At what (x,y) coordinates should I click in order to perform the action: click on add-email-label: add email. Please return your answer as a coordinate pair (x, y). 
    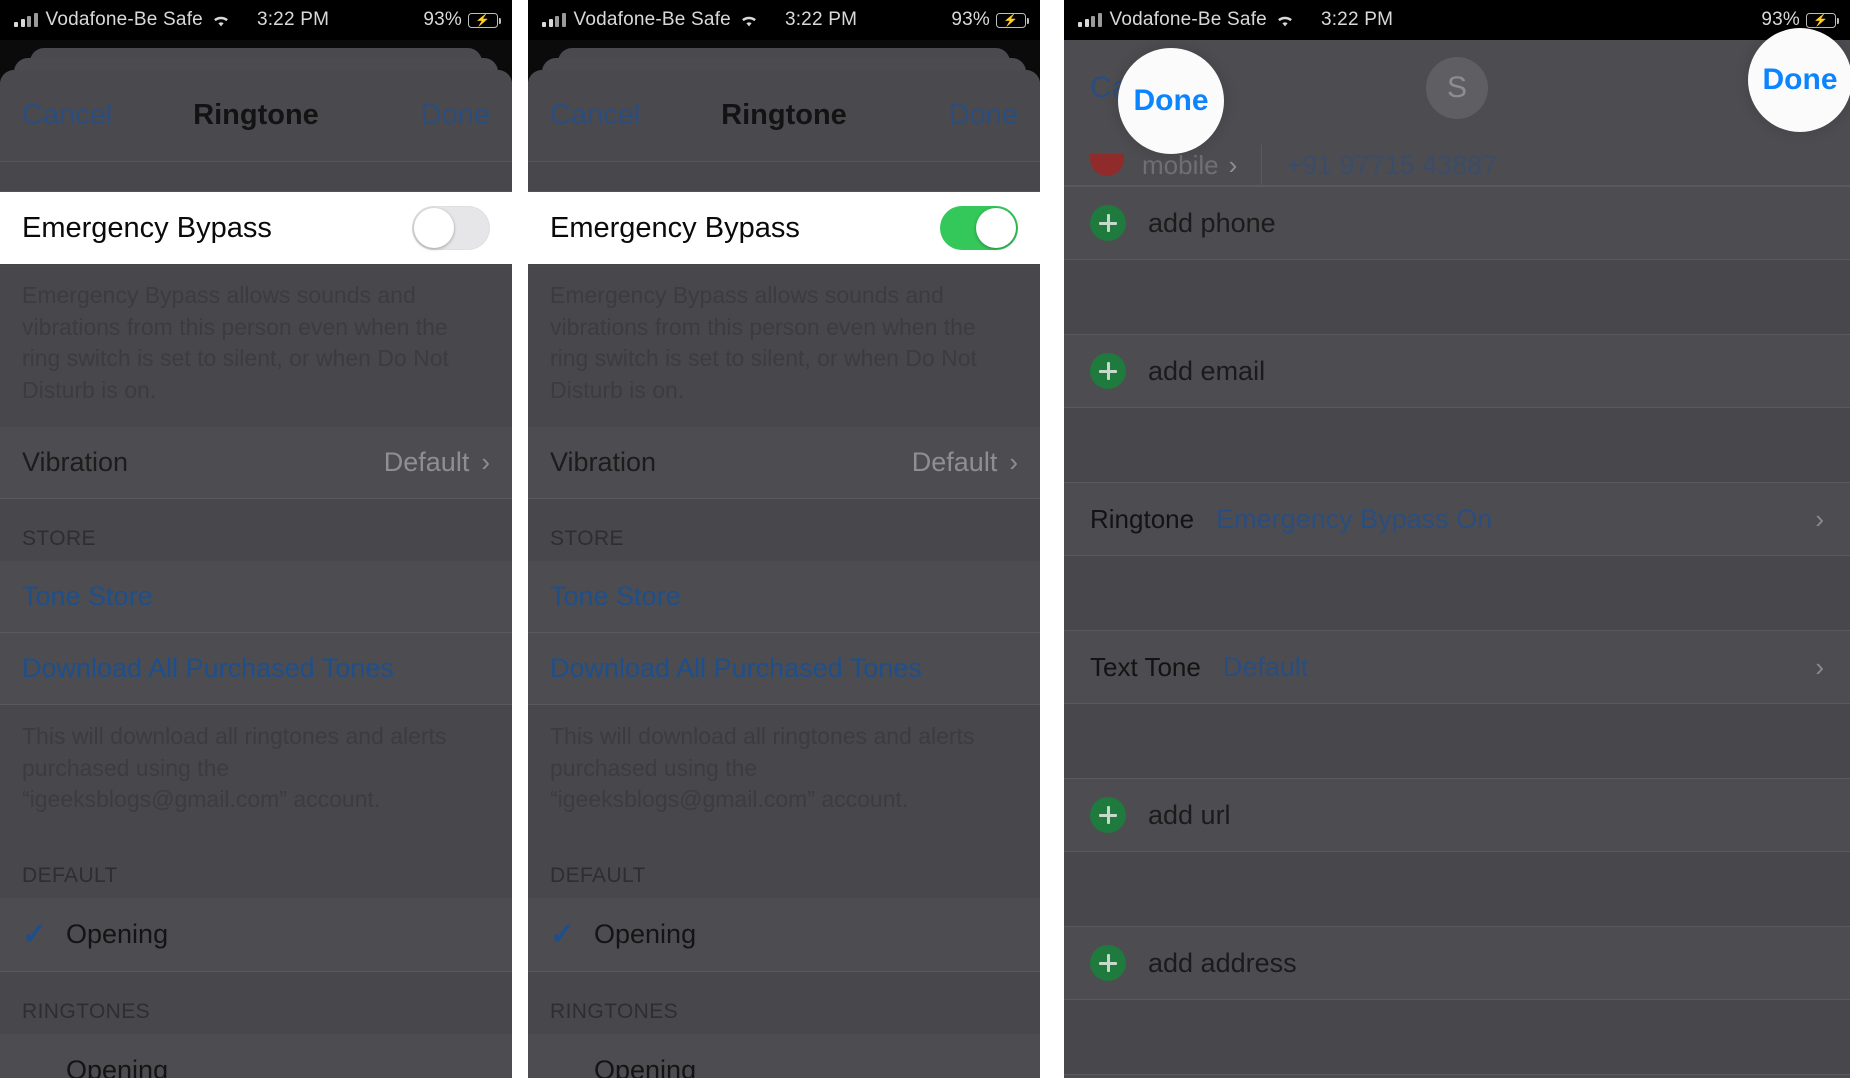
    Looking at the image, I should click on (1207, 370).